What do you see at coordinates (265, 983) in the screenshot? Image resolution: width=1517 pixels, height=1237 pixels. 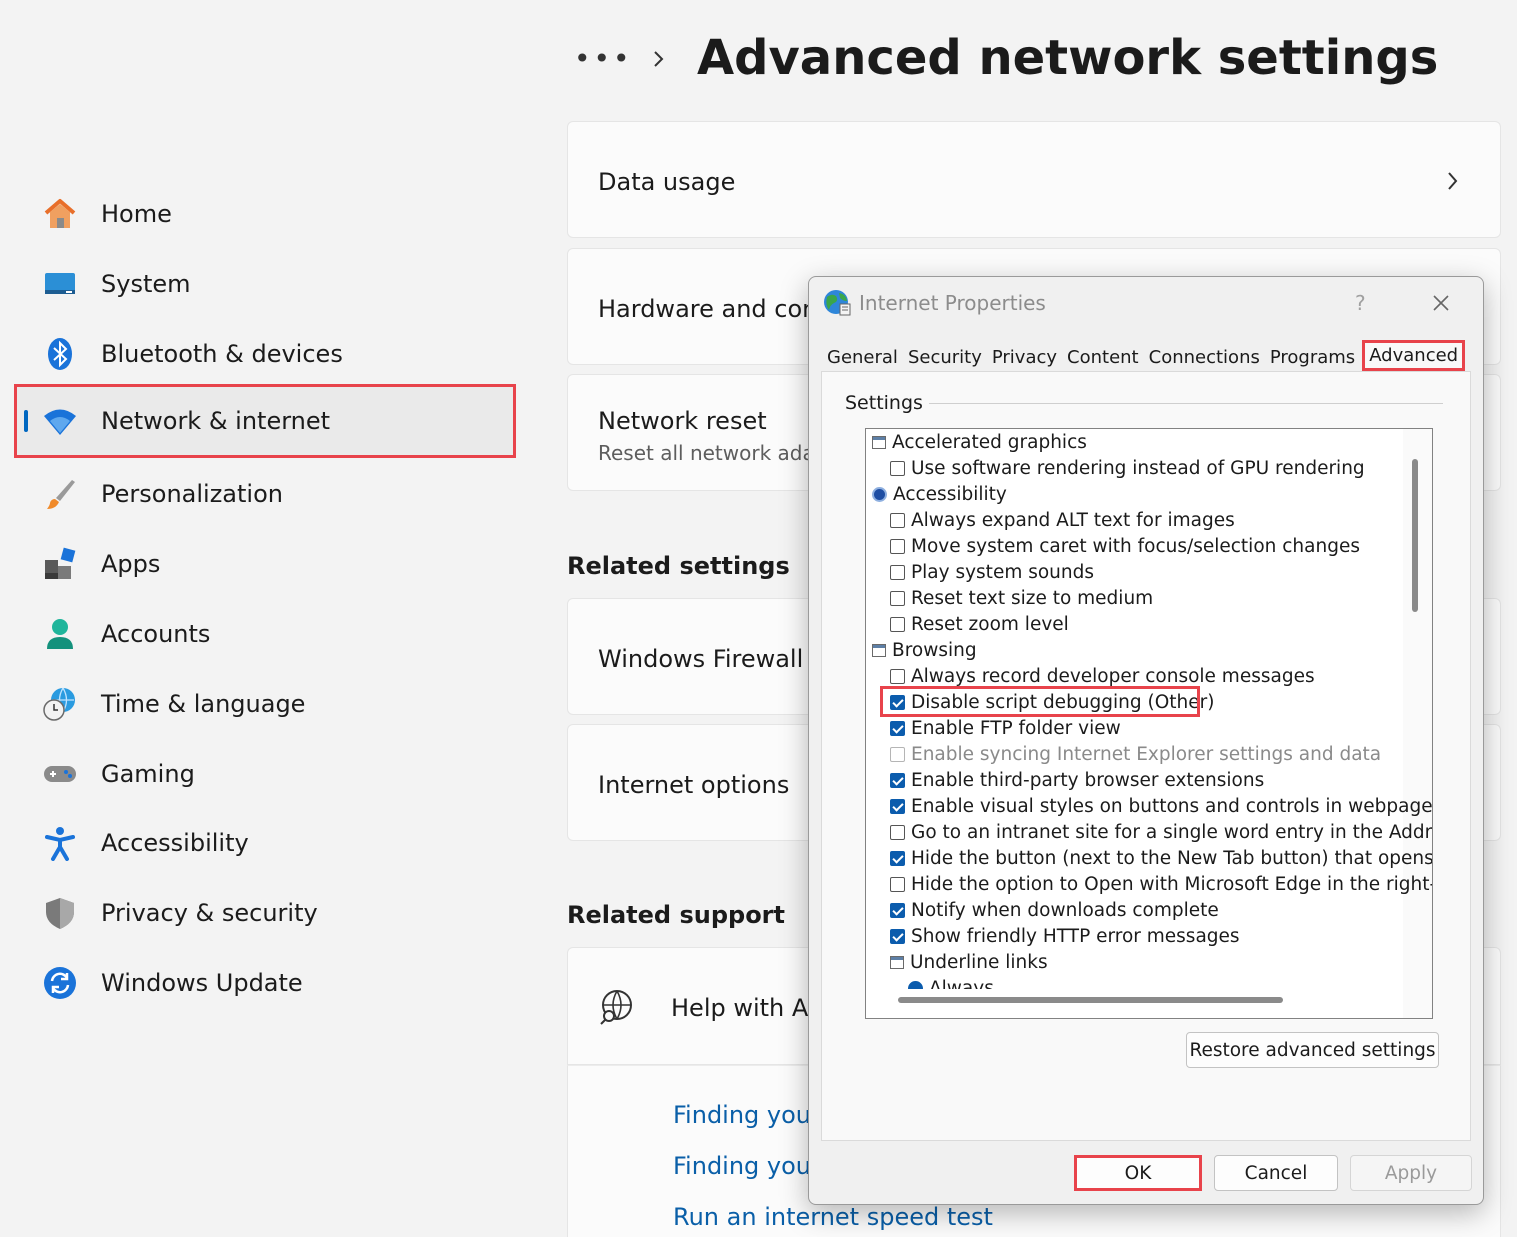 I see `sidebar-item-windows-update: Windows Update` at bounding box center [265, 983].